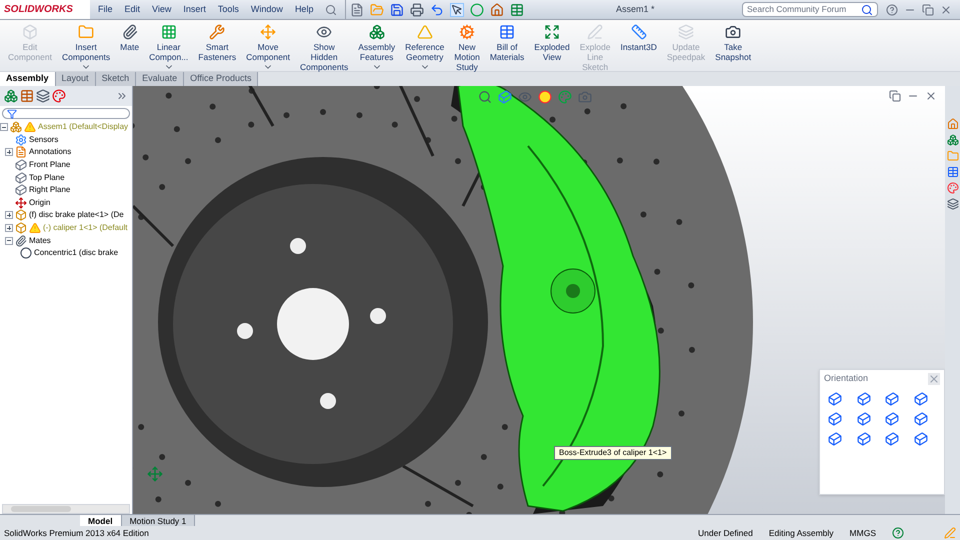  I want to click on command-tab: Office Products, so click(221, 79).